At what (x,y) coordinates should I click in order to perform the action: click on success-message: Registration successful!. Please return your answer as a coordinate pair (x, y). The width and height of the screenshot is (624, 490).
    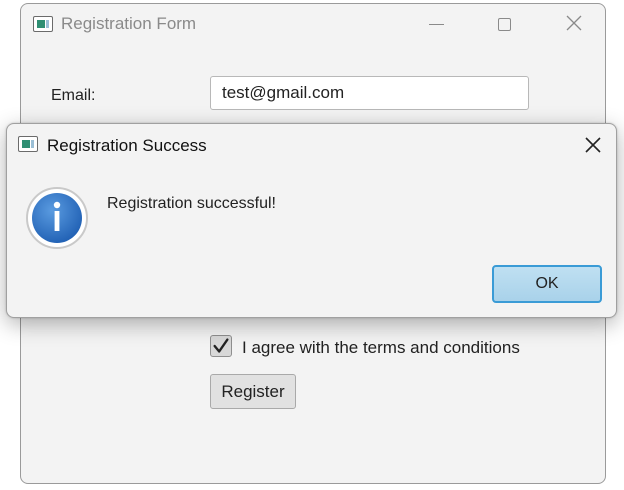
    Looking at the image, I should click on (191, 203).